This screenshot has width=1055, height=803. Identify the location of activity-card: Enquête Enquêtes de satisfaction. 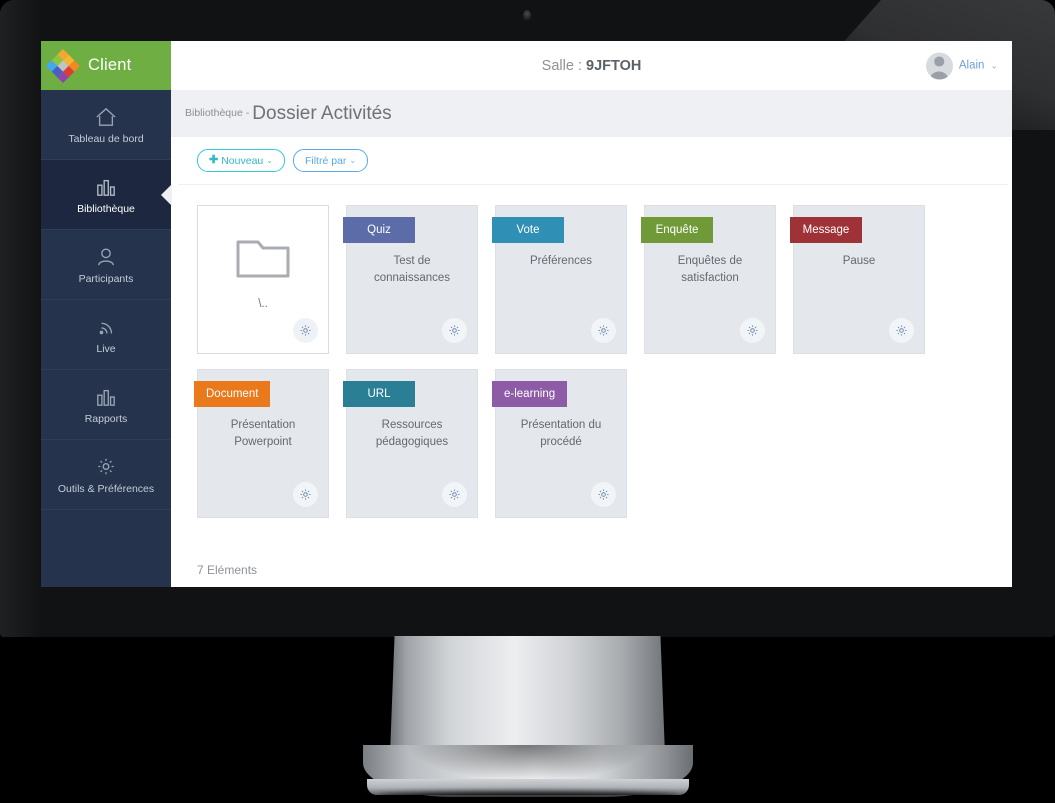
(708, 279).